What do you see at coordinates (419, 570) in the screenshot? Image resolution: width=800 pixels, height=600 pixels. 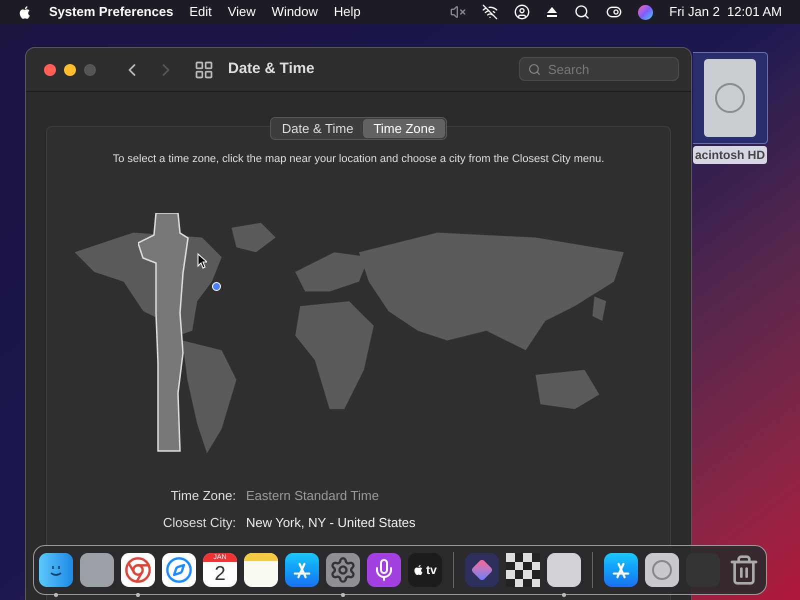 I see `apple-icon` at bounding box center [419, 570].